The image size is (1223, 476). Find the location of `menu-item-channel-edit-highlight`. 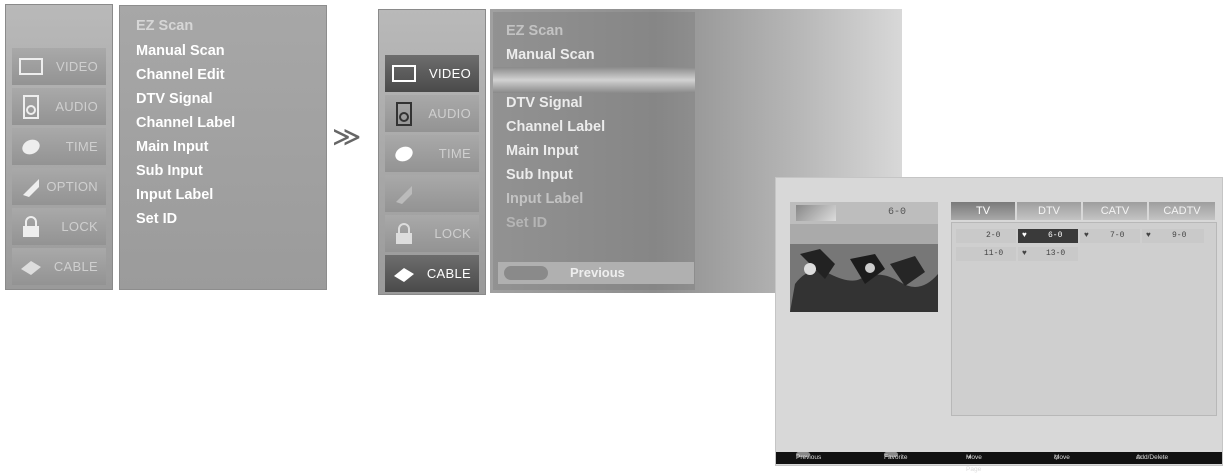

menu-item-channel-edit-highlight is located at coordinates (594, 80).